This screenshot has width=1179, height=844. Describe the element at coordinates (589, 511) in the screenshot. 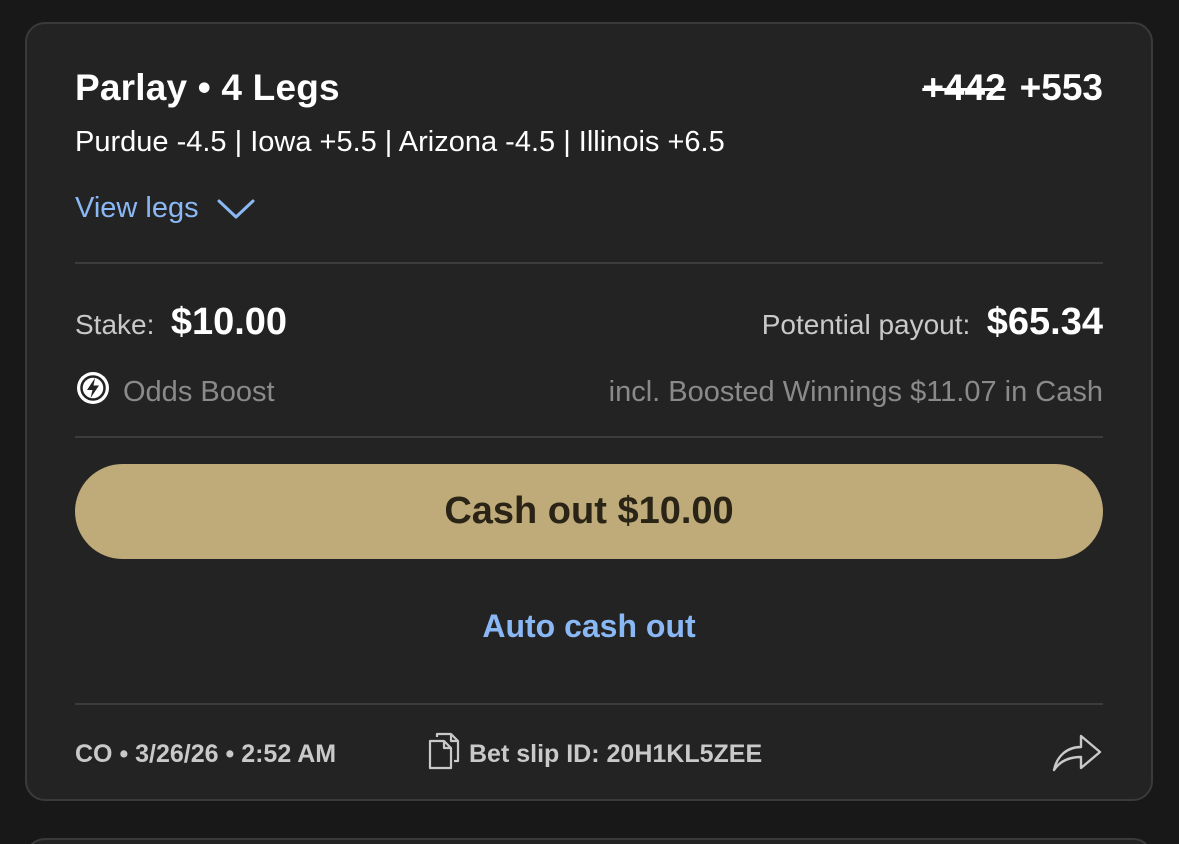

I see `cash-out-button: Cash out $10.00` at that location.